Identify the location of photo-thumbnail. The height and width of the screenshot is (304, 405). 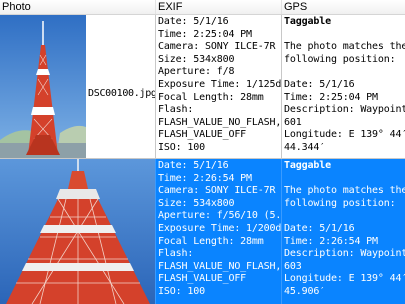
(43, 86).